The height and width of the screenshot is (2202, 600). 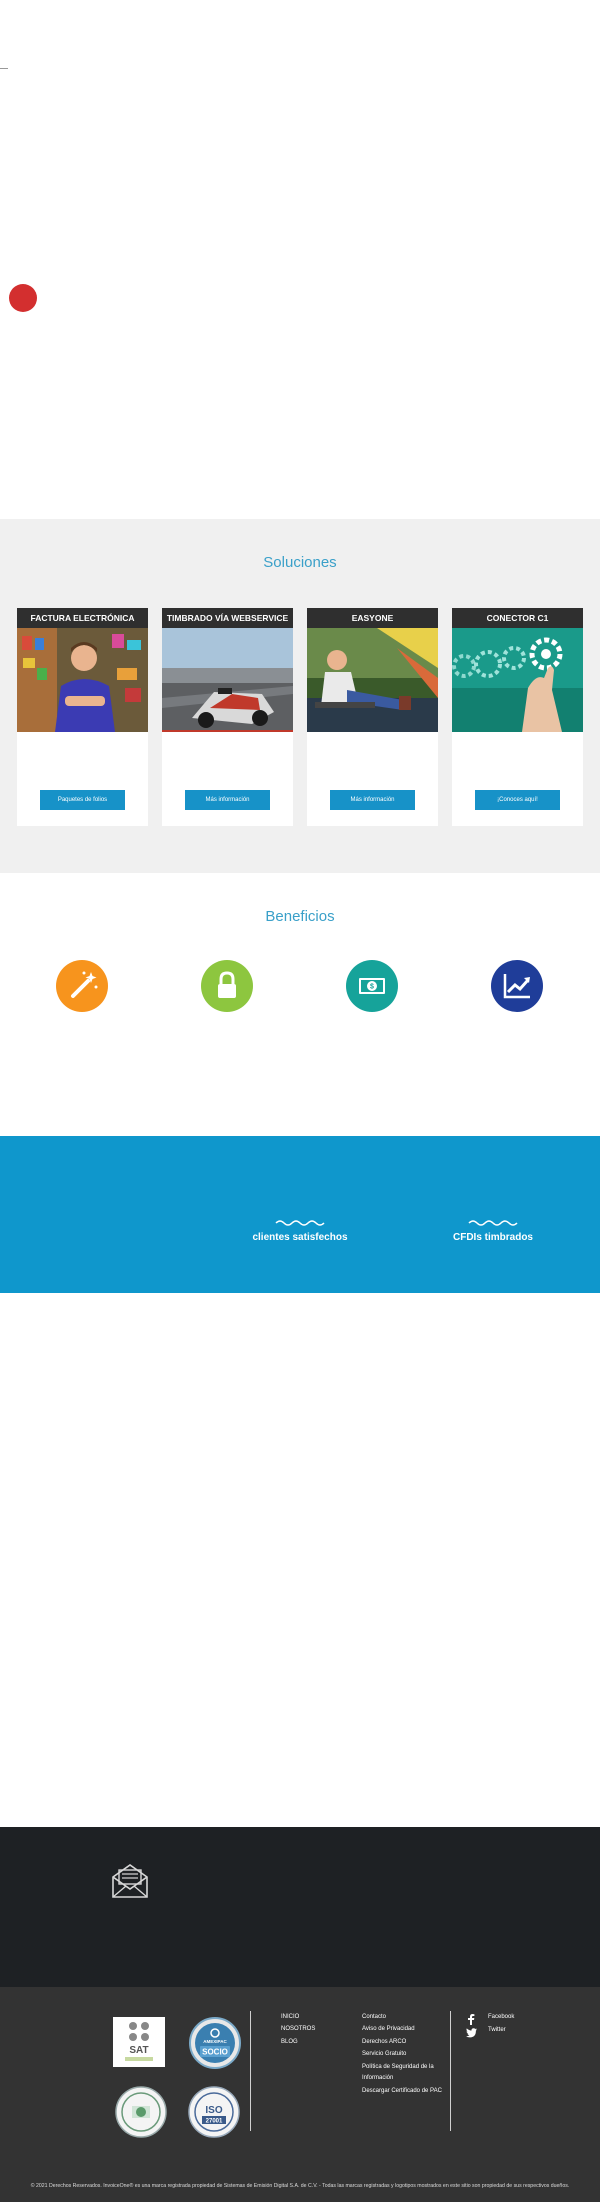 What do you see at coordinates (130, 1882) in the screenshot?
I see `envelope-icon` at bounding box center [130, 1882].